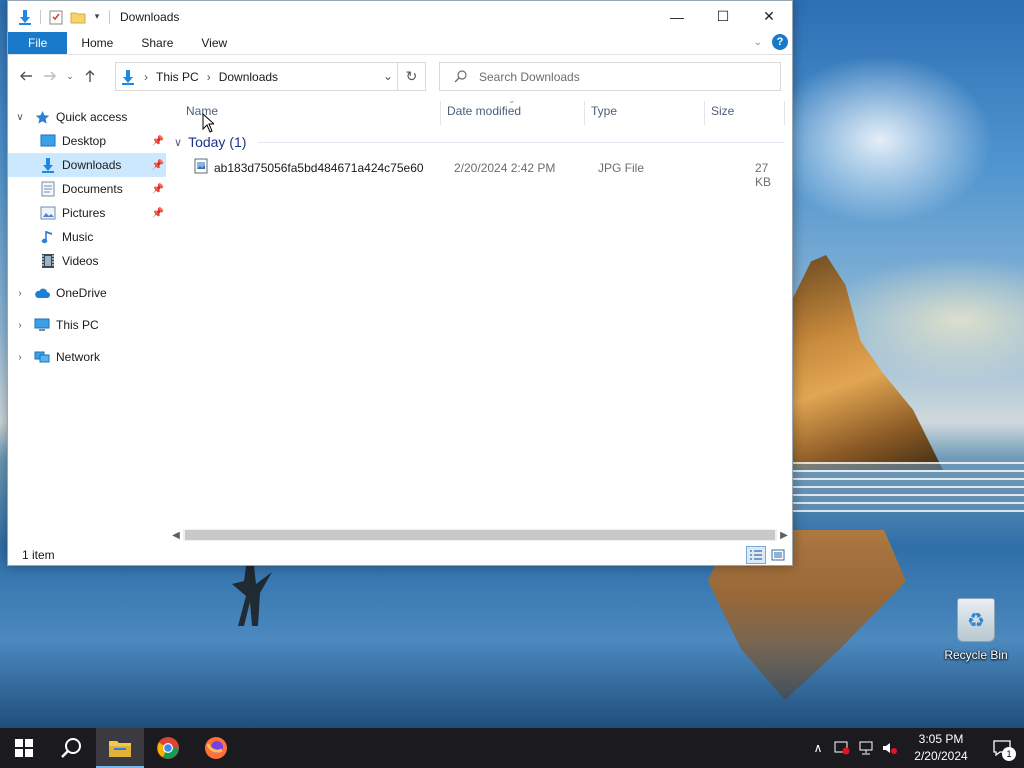  What do you see at coordinates (723, 16) in the screenshot?
I see `maximize-button: ☐` at bounding box center [723, 16].